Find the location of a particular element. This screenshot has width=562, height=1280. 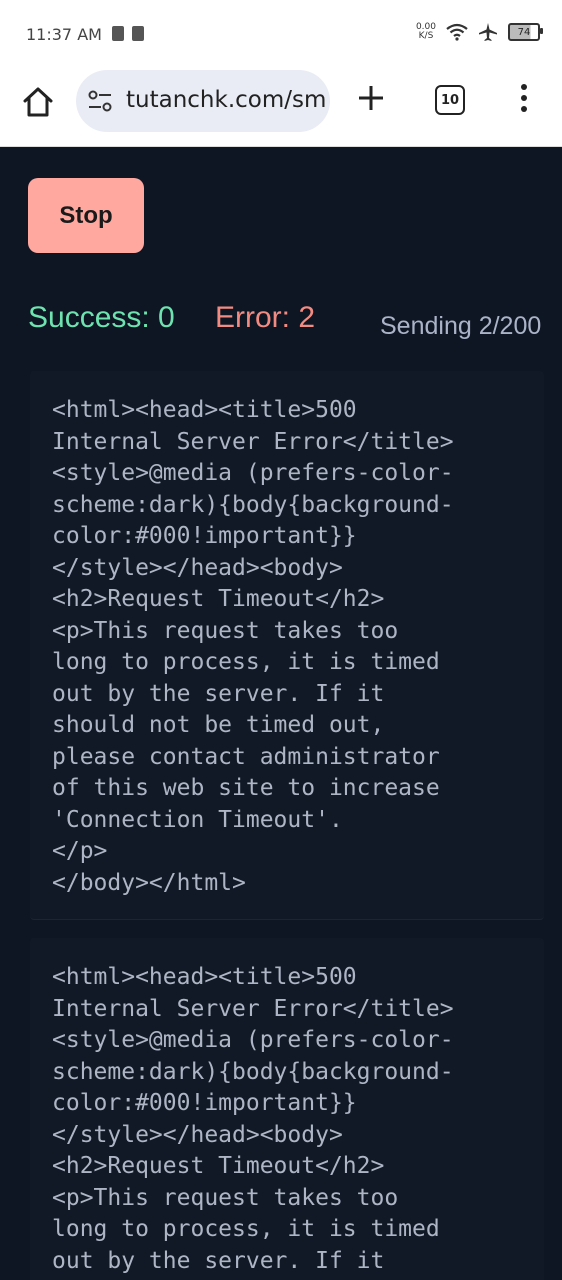

net-speed: 0.00 K/S is located at coordinates (426, 32).